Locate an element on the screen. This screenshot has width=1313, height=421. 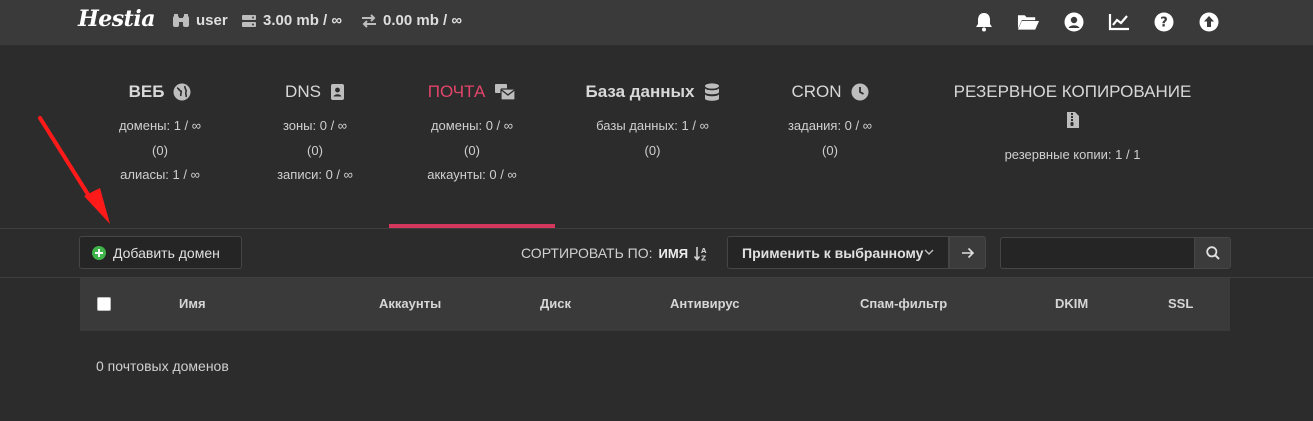
plus-circle-icon is located at coordinates (99, 252).